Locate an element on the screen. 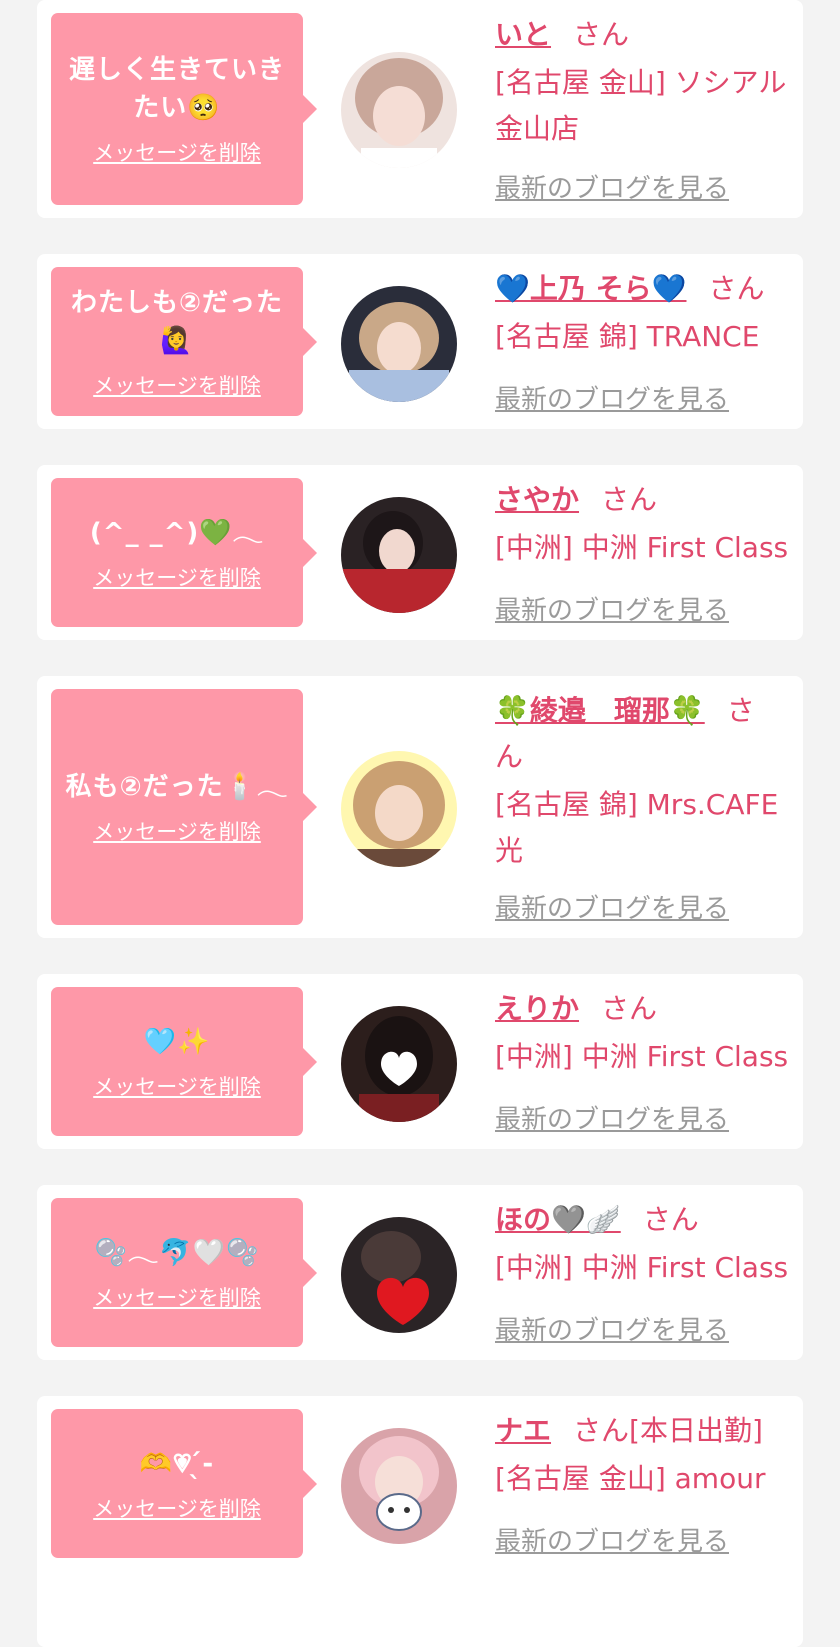 This screenshot has width=840, height=1647. message-bubble: (^_ _^)💚𓂃 メッセージを削除 is located at coordinates (184, 552).